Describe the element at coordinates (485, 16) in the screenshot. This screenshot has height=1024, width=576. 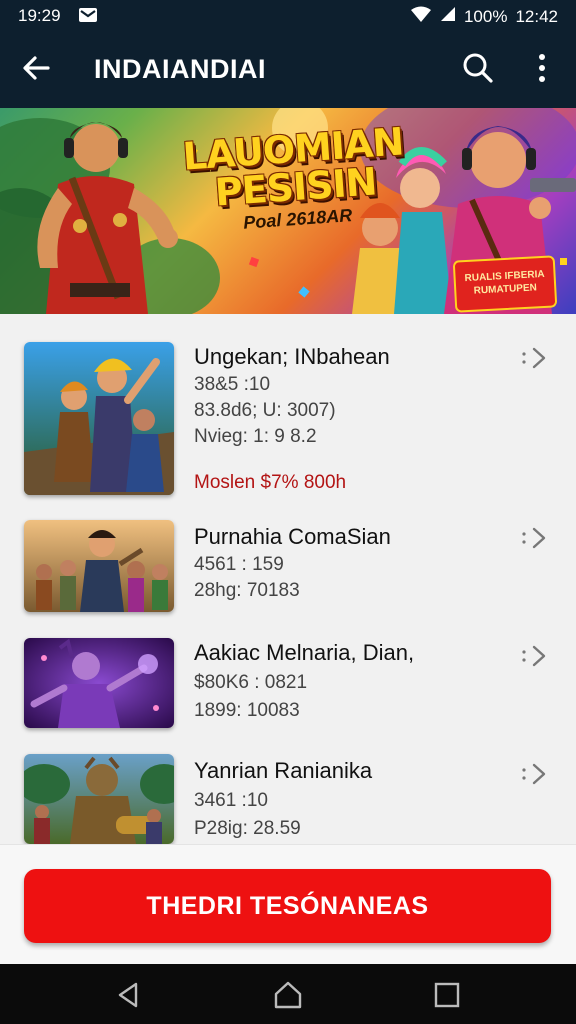
I see `battery-level: 100%` at that location.